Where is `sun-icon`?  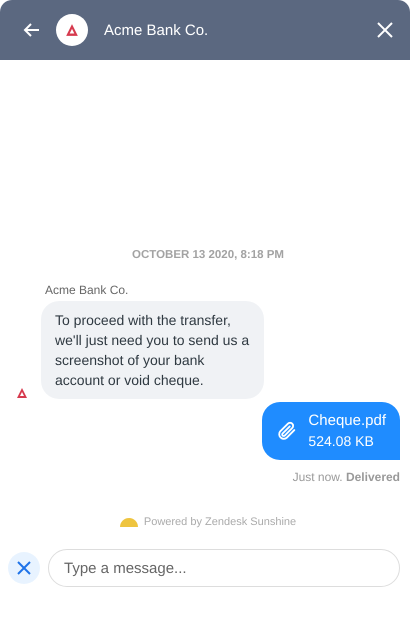
sun-icon is located at coordinates (129, 522).